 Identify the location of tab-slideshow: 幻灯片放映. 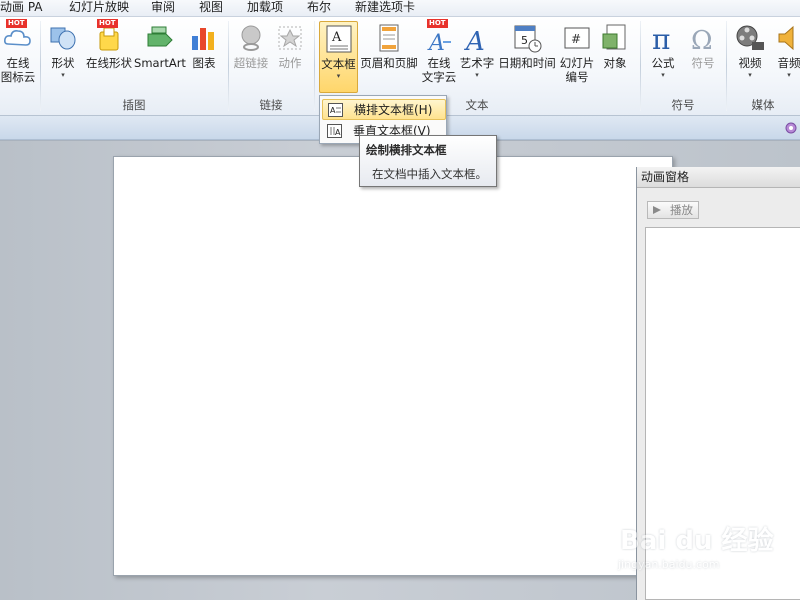
(99, 8).